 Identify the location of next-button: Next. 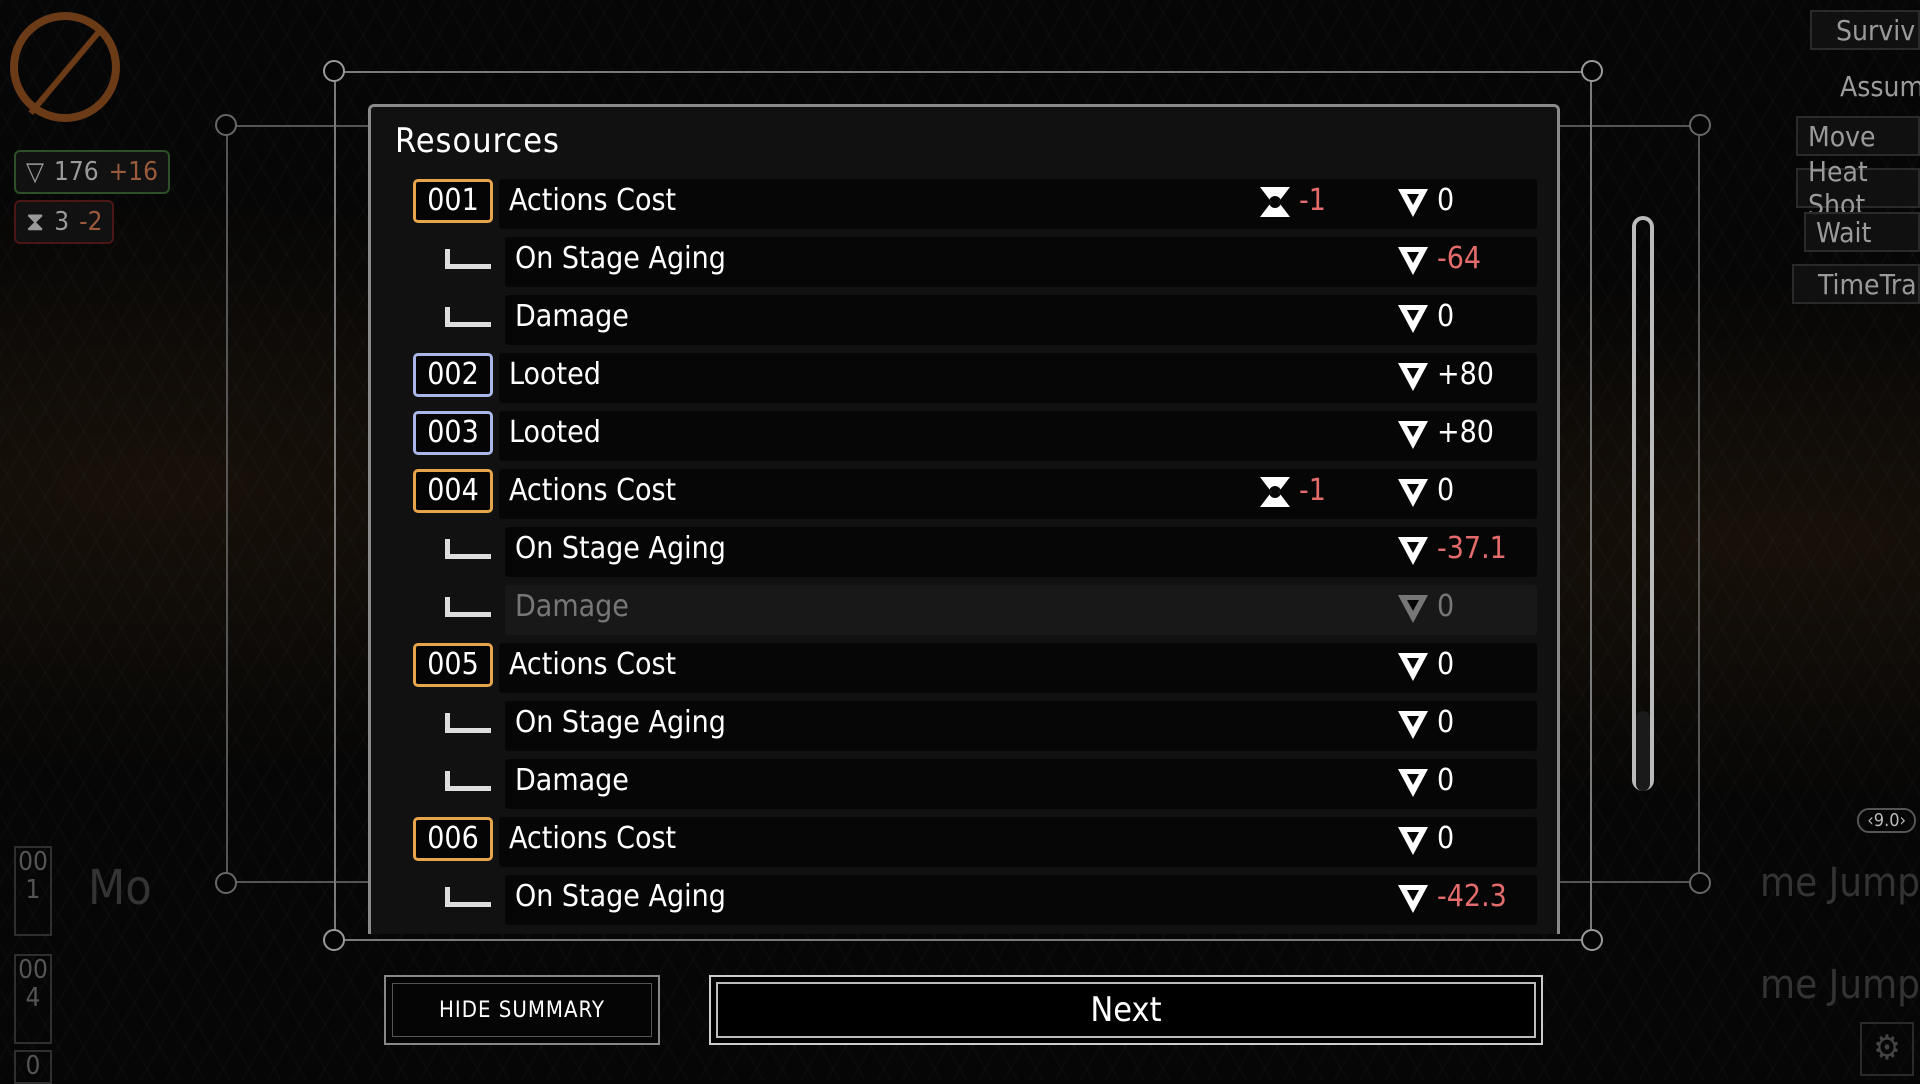
(1126, 1010).